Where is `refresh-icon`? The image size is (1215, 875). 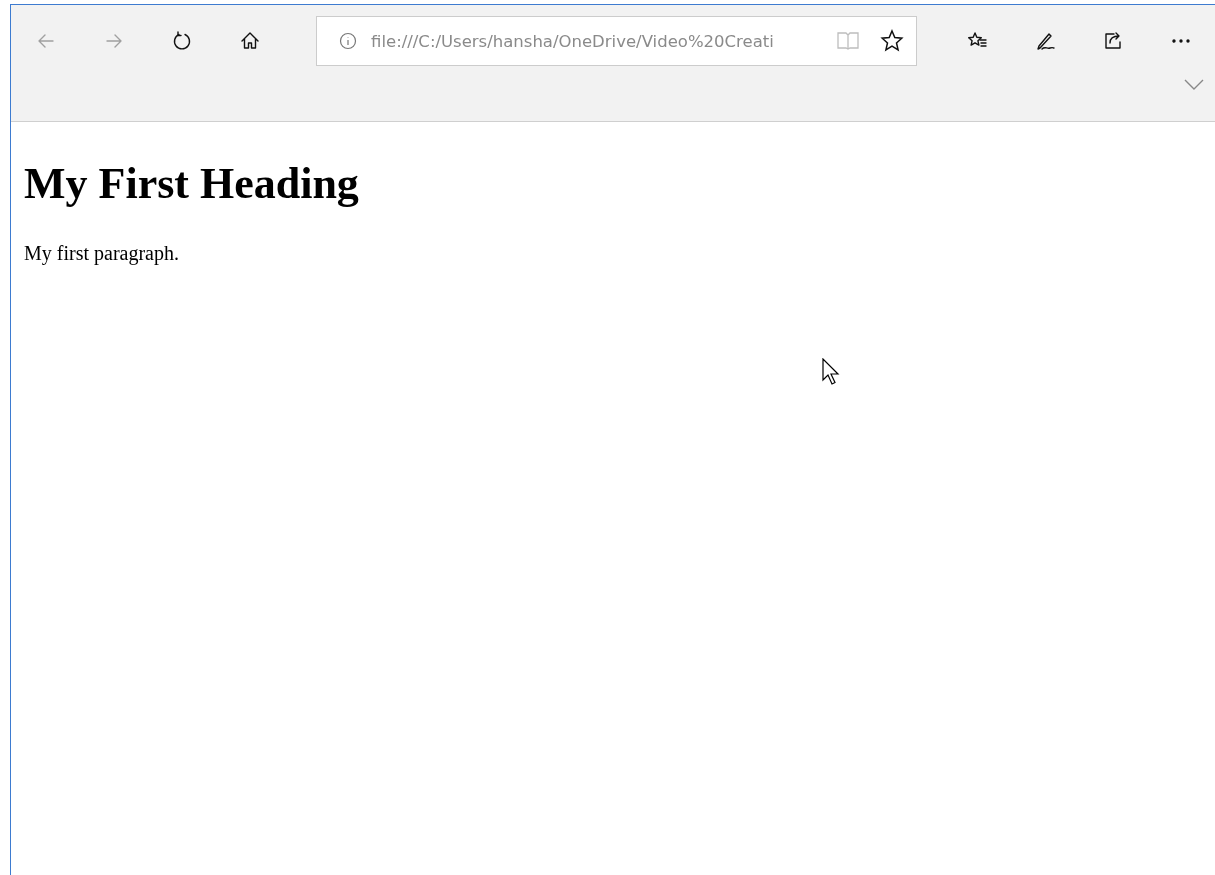 refresh-icon is located at coordinates (182, 41).